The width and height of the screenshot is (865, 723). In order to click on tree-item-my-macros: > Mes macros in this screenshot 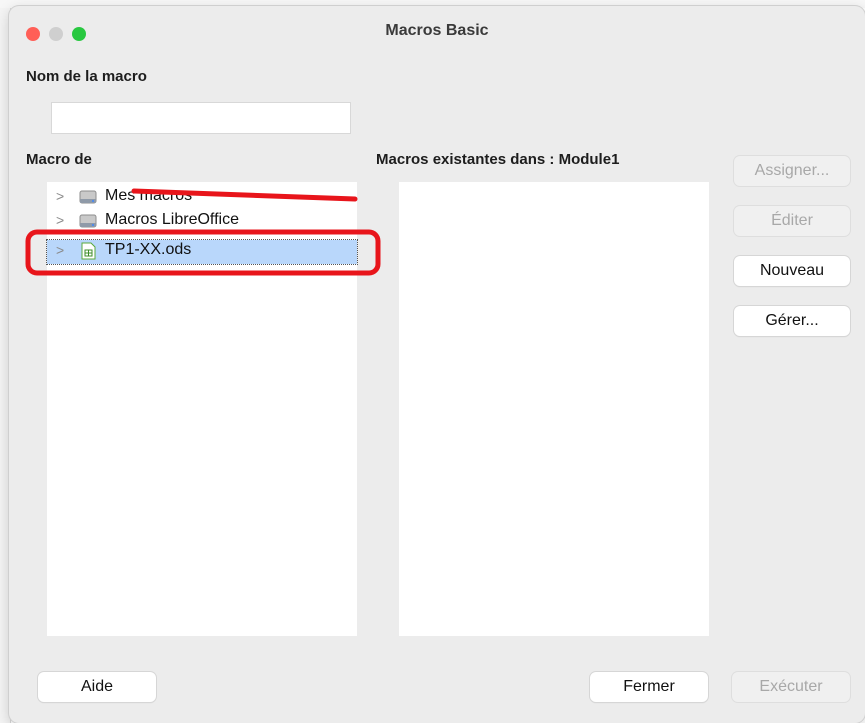, I will do `click(202, 198)`.